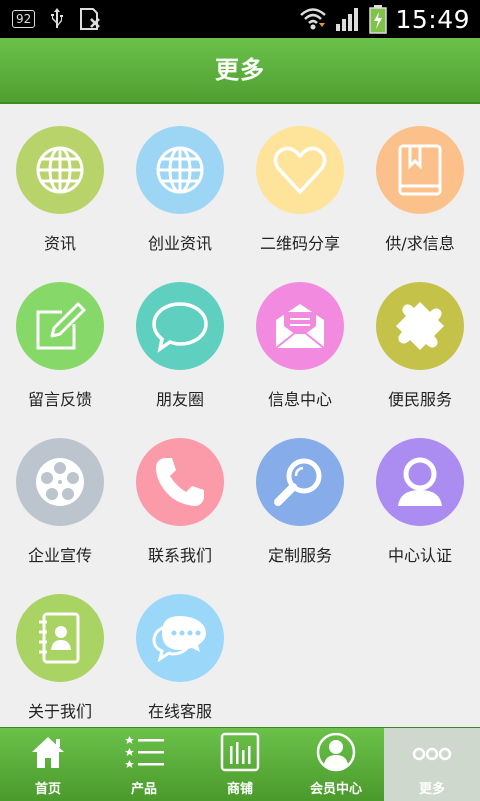  I want to click on grid-item-news: 资讯, so click(60, 179).